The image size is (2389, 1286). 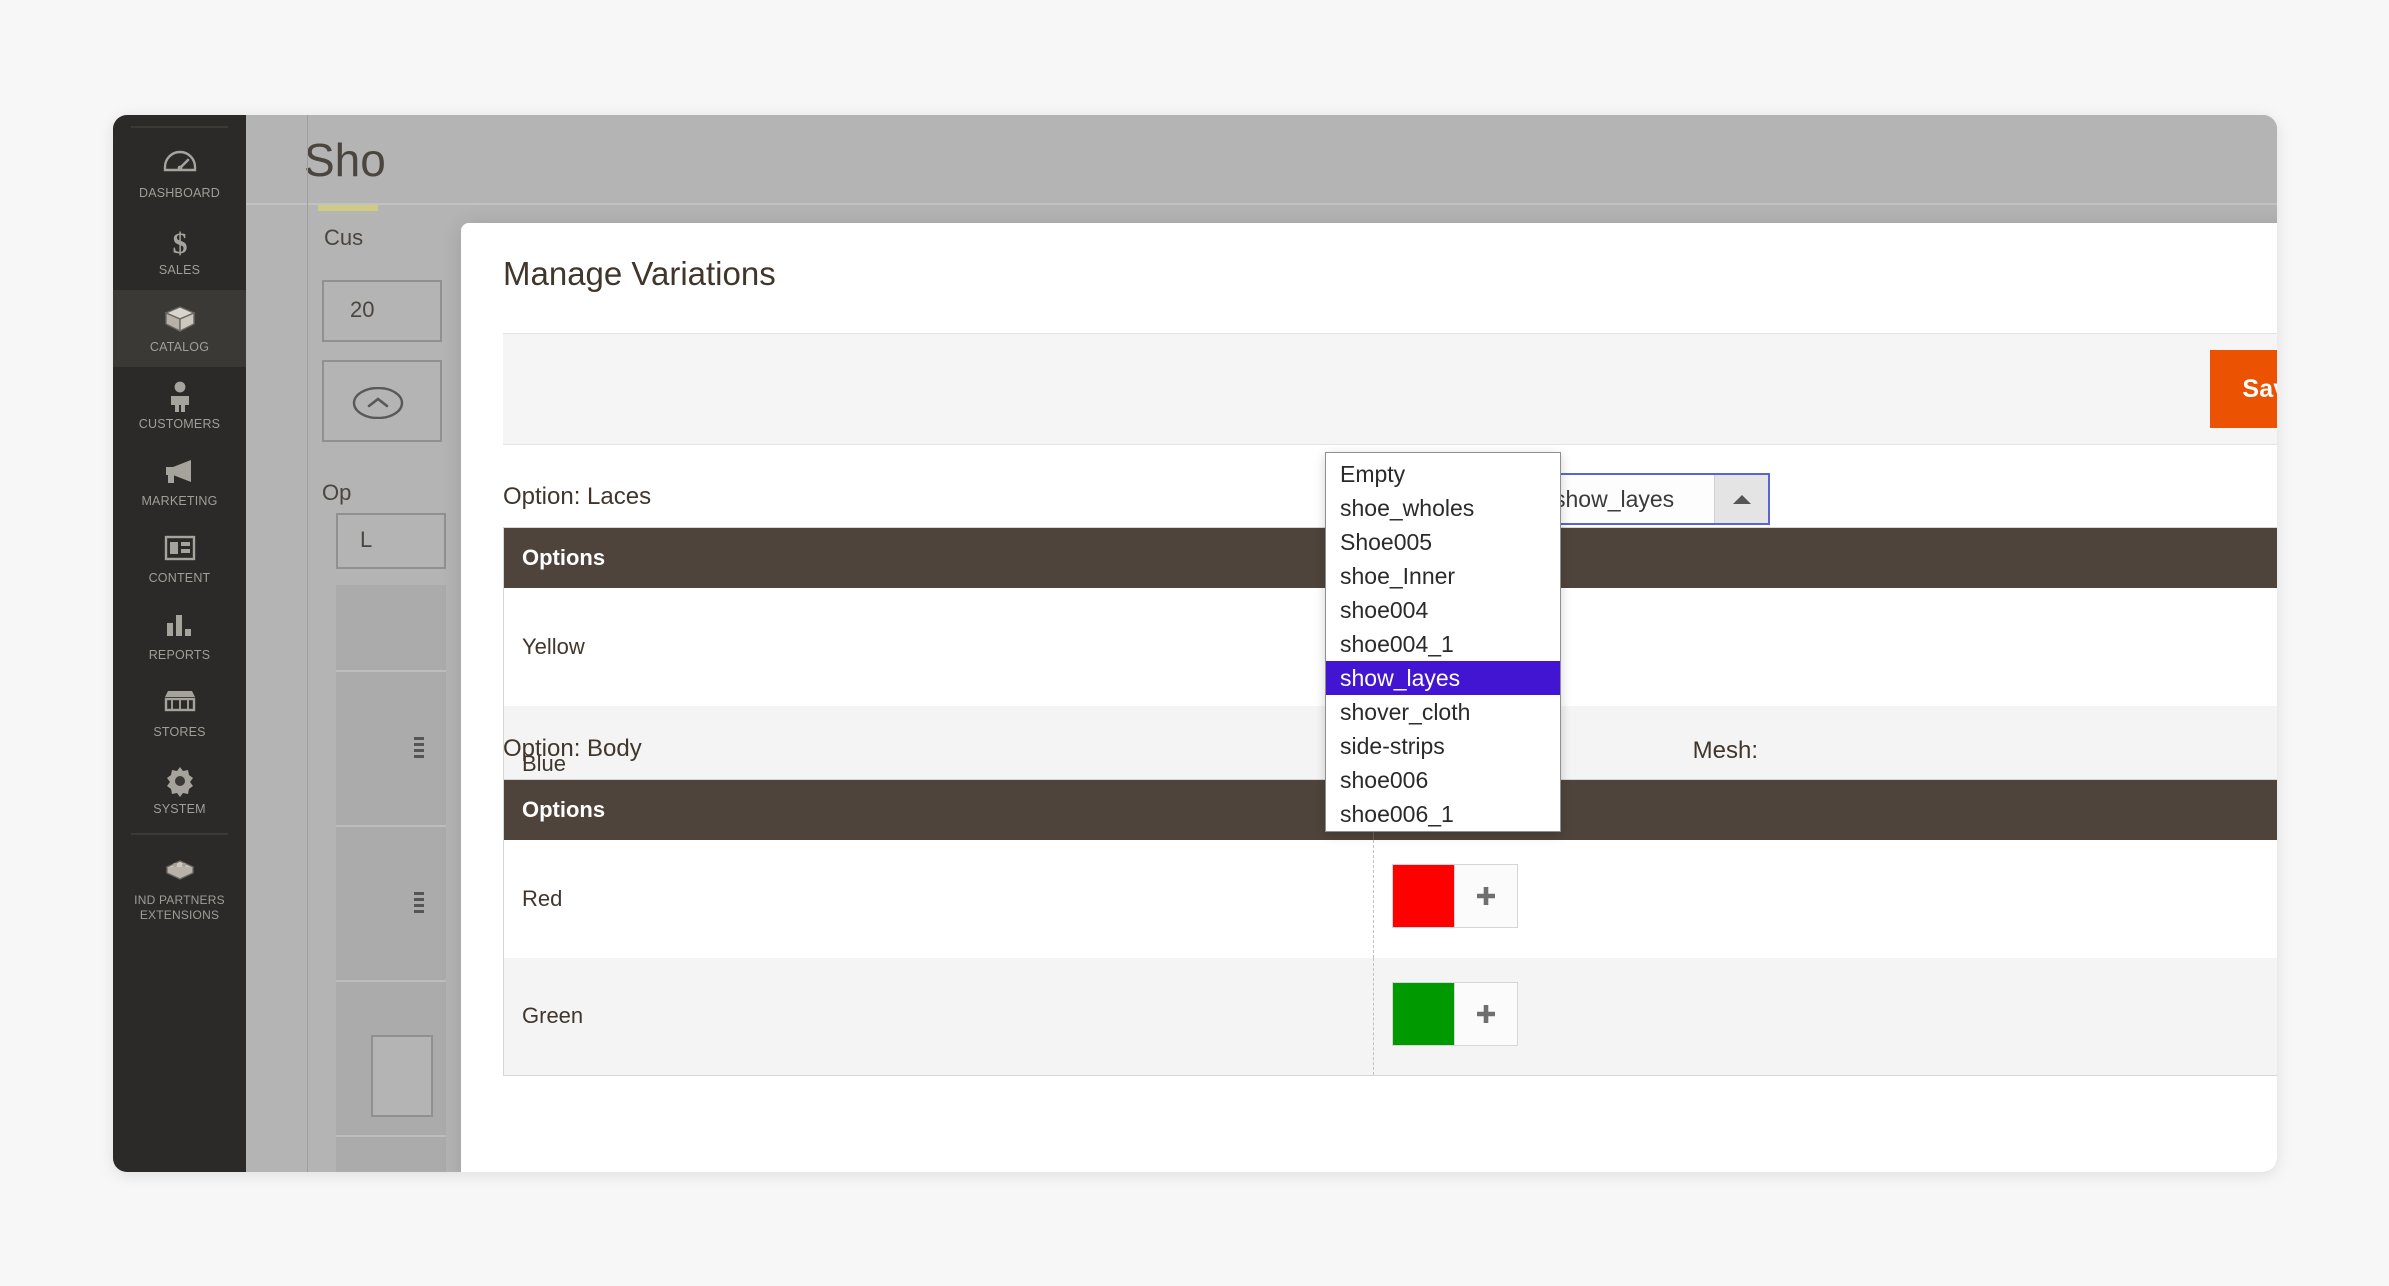 I want to click on dropdown-option: shoe_wholes, so click(x=1443, y=508).